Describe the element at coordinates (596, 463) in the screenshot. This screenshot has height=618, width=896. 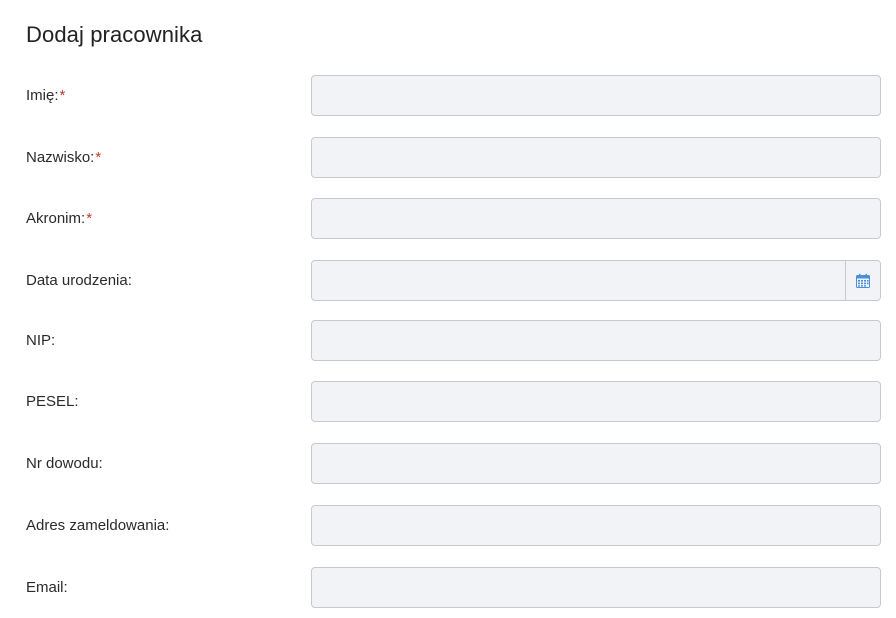
I see `id-number-input` at that location.